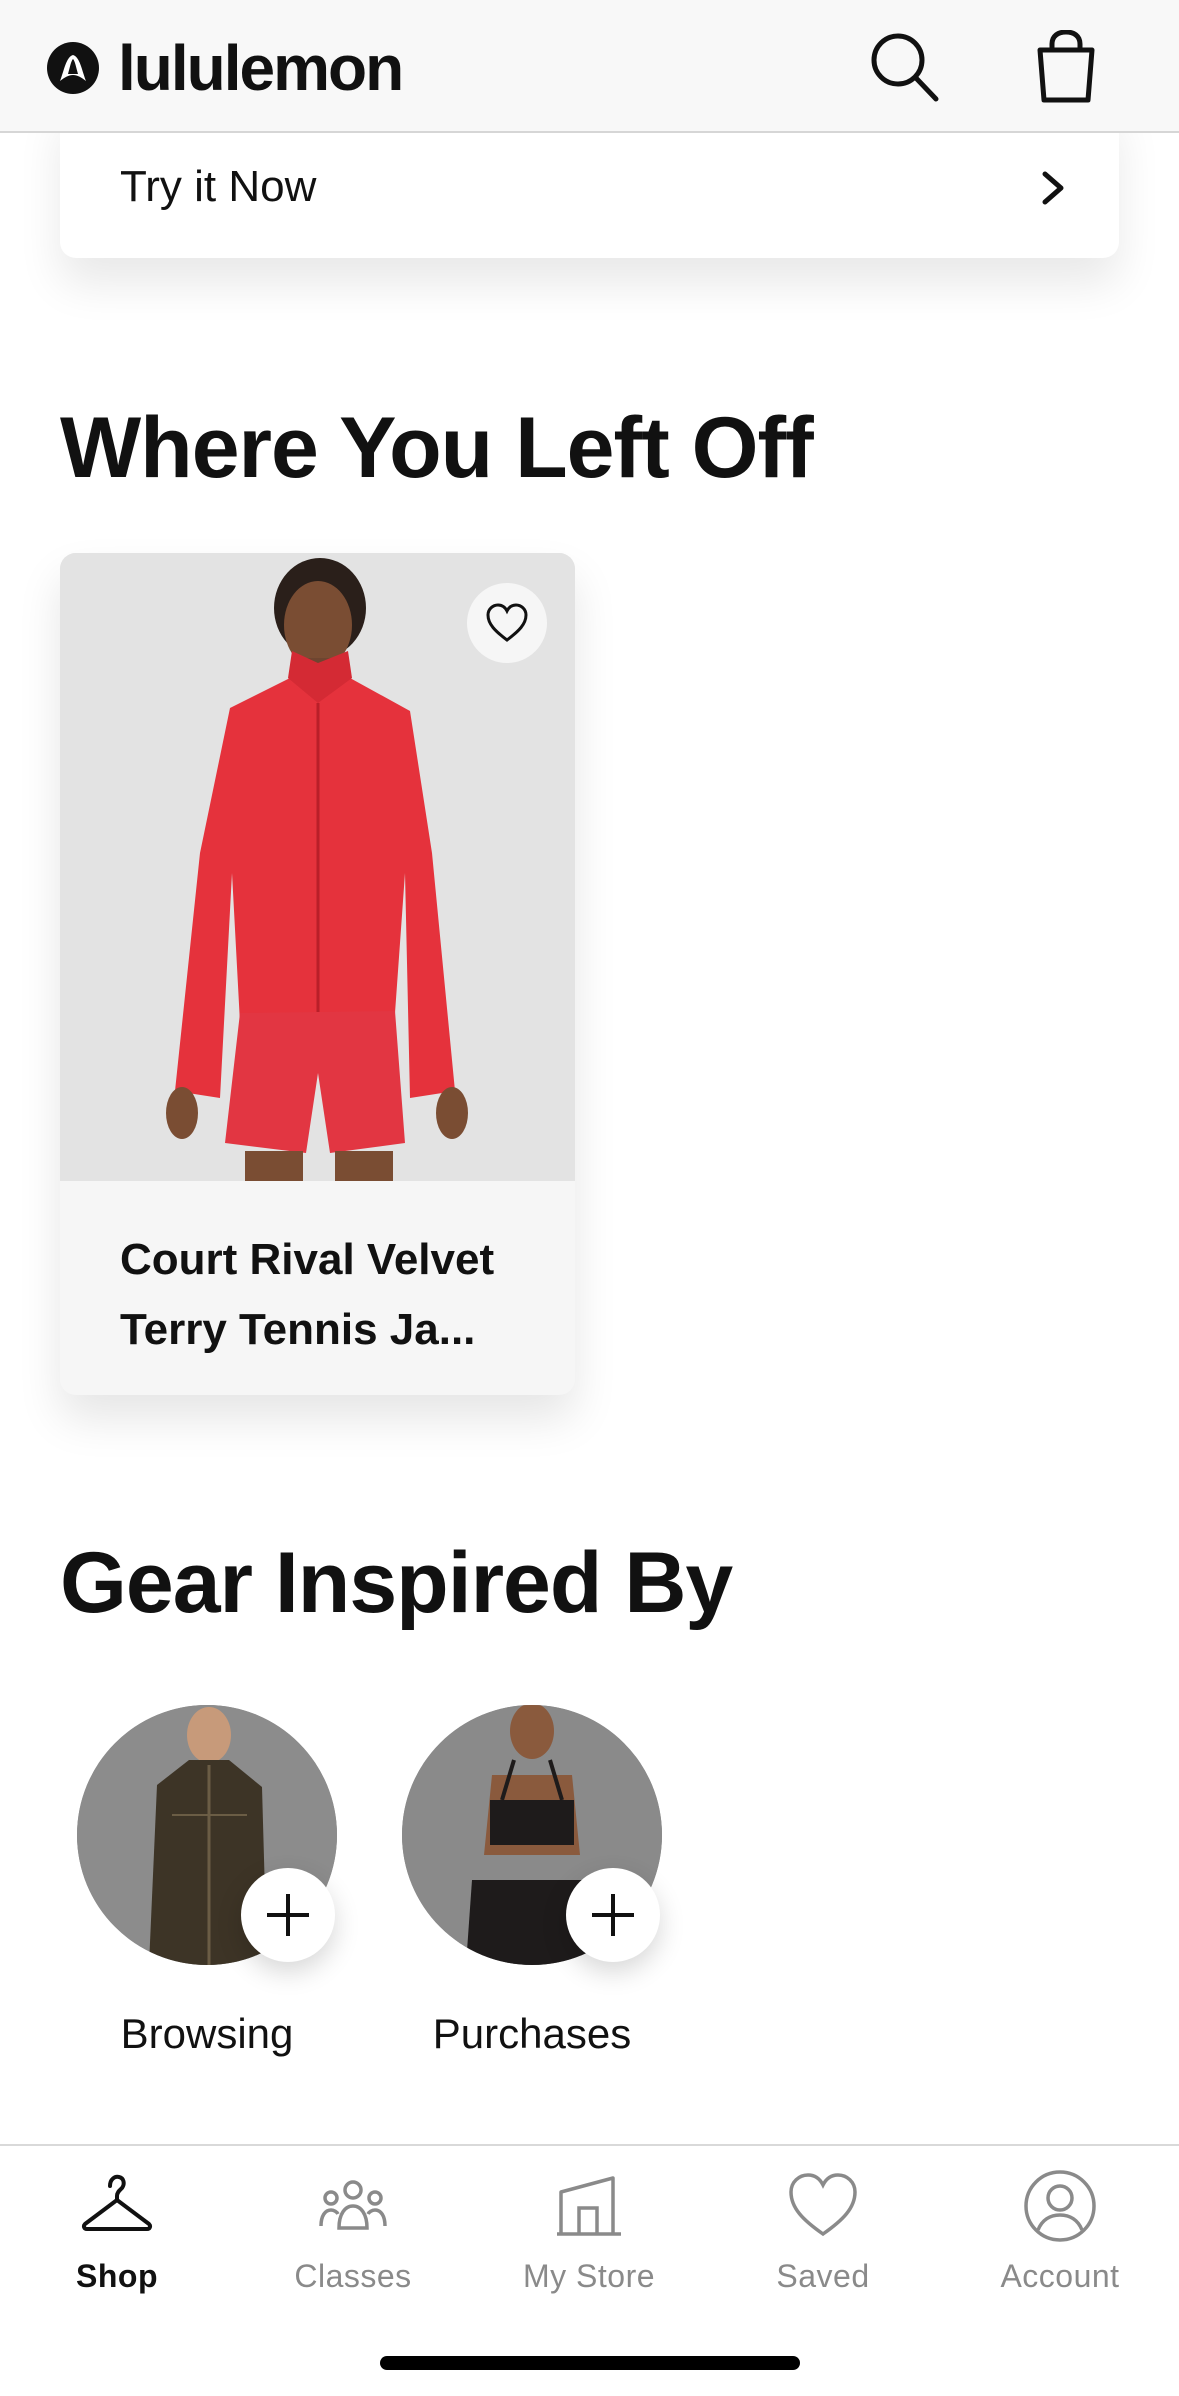  I want to click on try-it-now-label: Try it Now, so click(218, 186).